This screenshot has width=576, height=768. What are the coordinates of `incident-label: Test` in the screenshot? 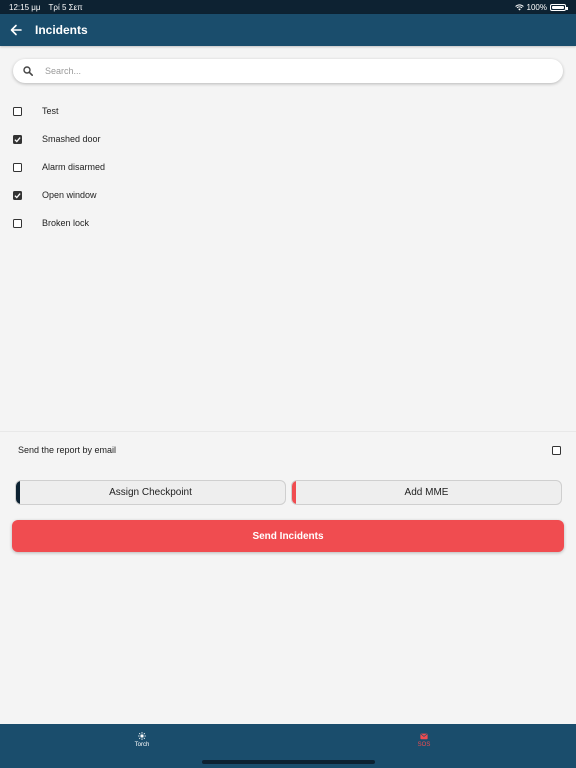 It's located at (50, 111).